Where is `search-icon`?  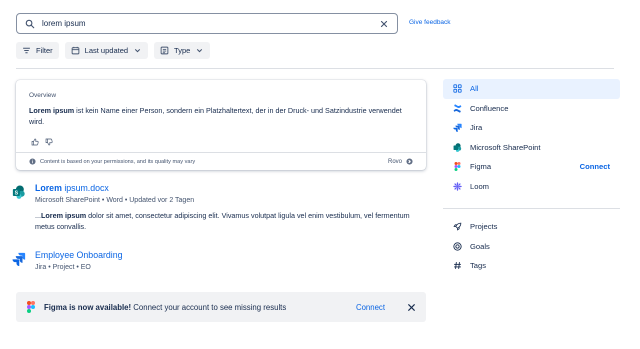 search-icon is located at coordinates (30, 23).